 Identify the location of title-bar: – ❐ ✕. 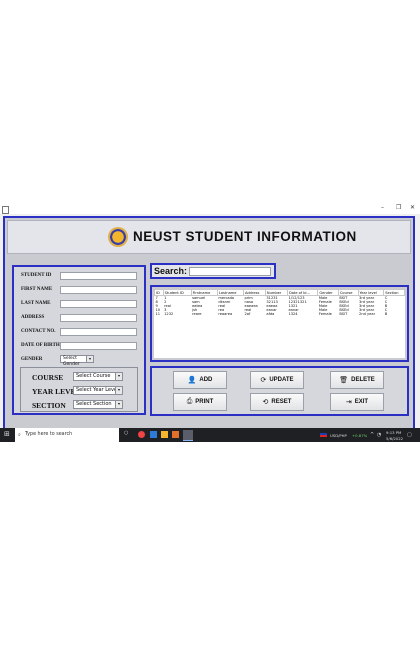
(210, 209).